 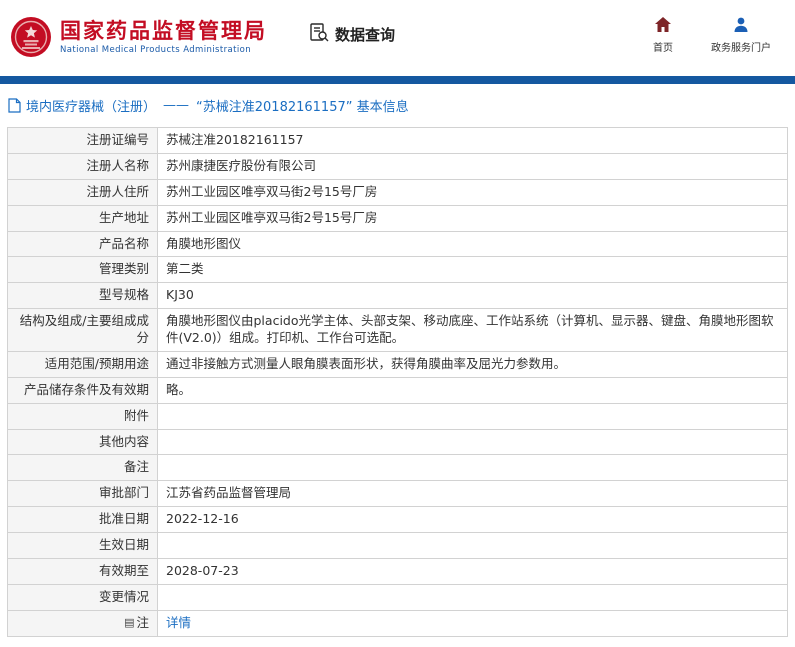 What do you see at coordinates (397, 80) in the screenshot?
I see `header-divider-bar` at bounding box center [397, 80].